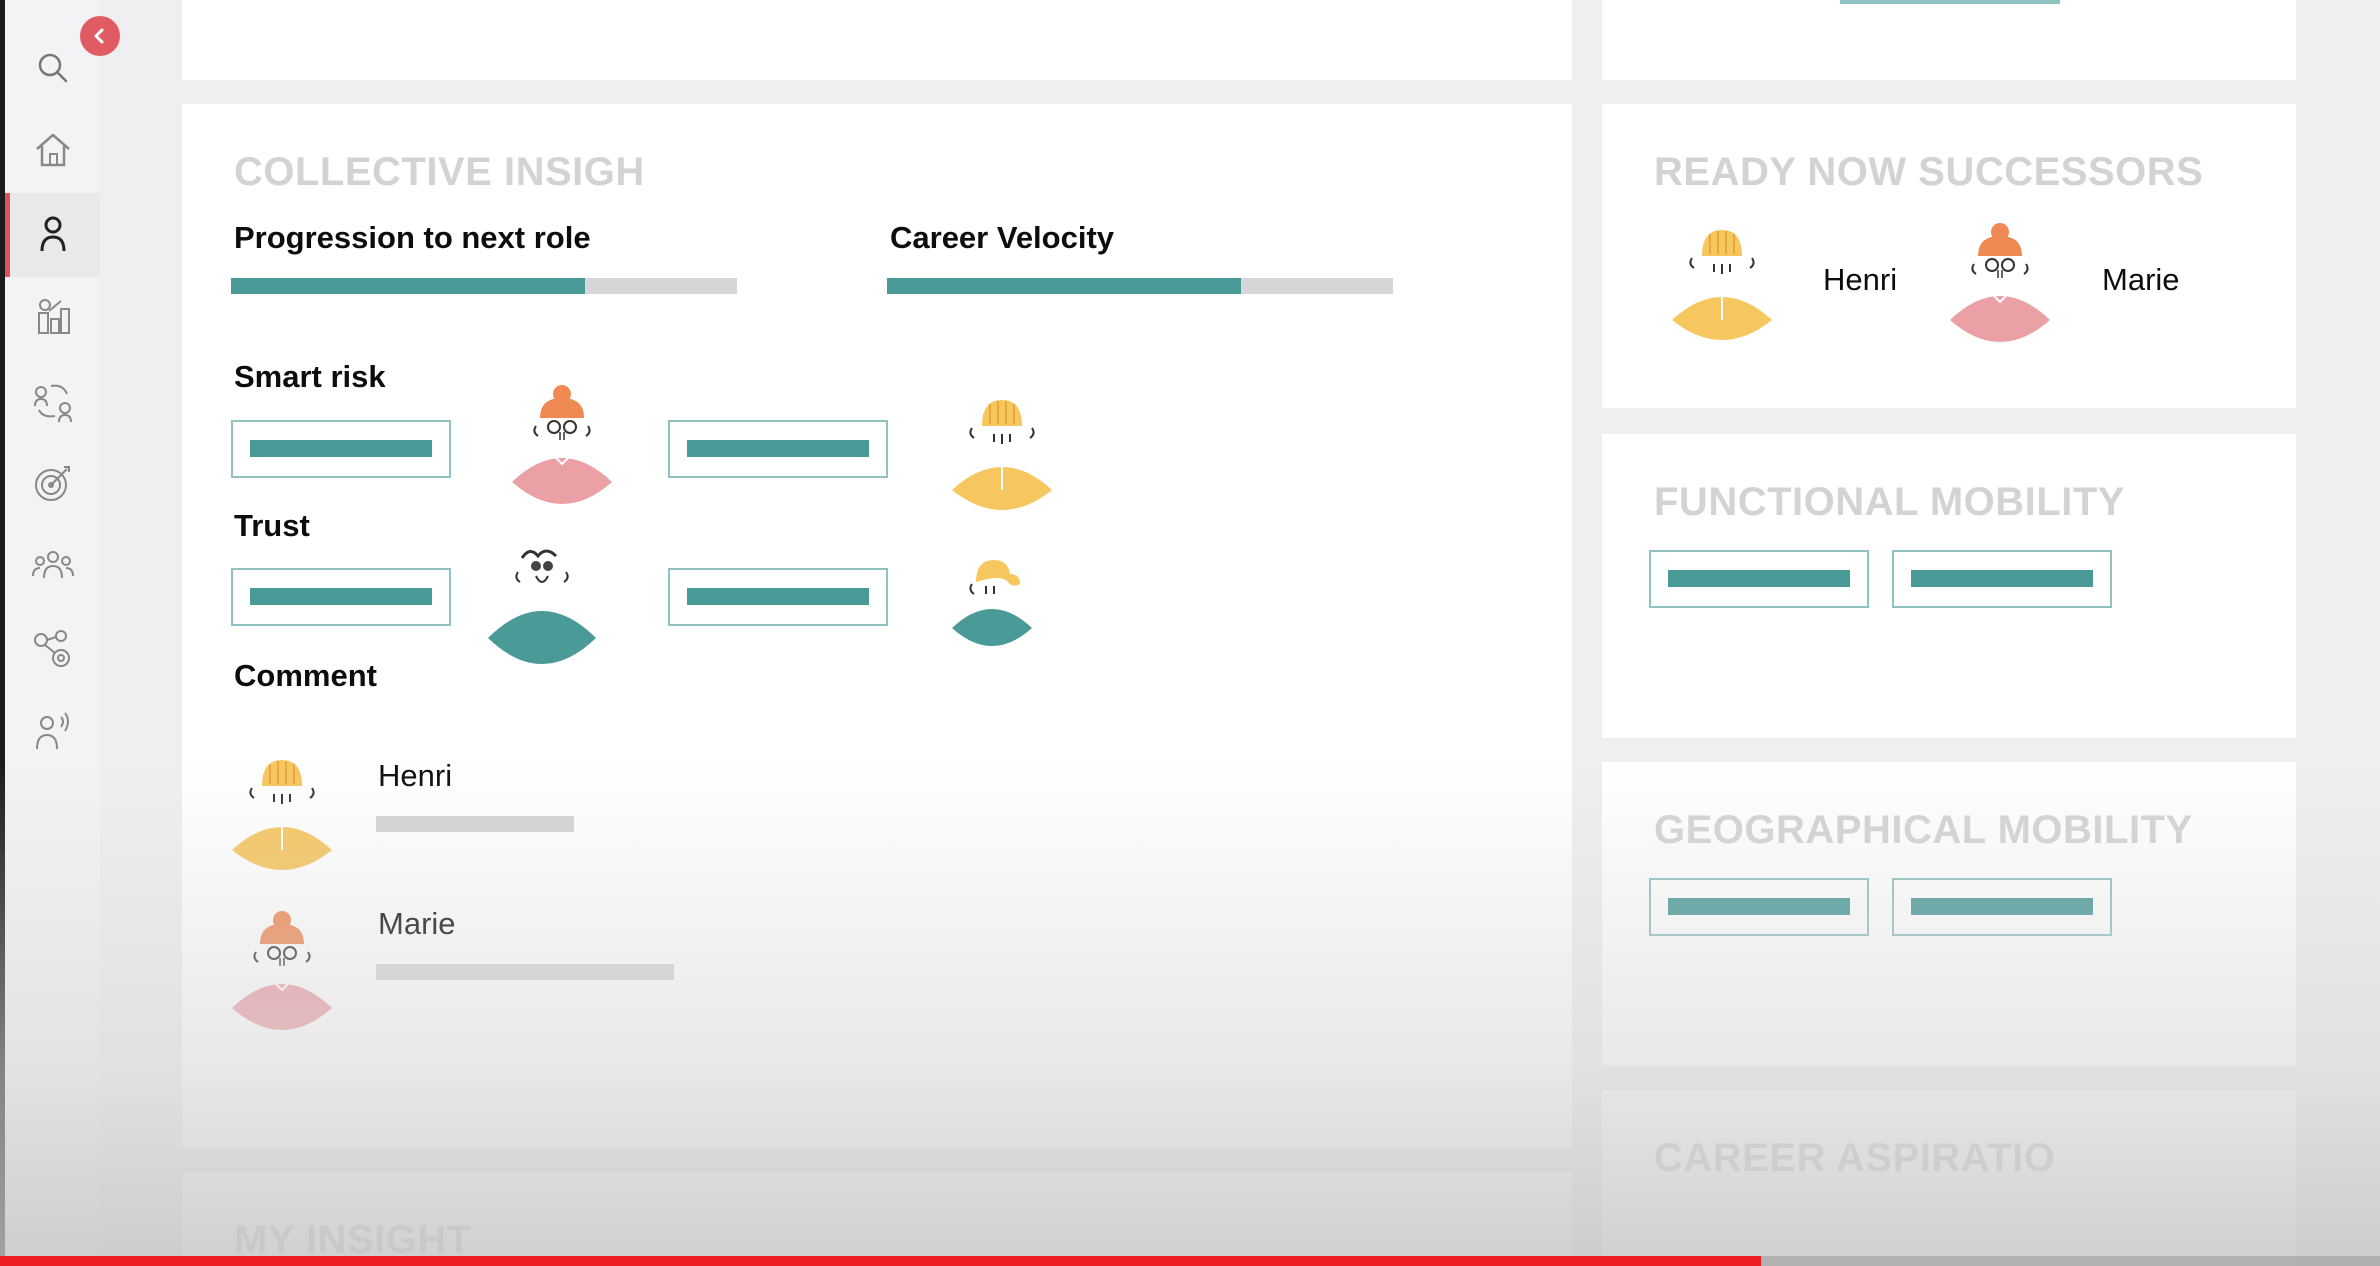 The image size is (2380, 1266). I want to click on progression-bar, so click(484, 286).